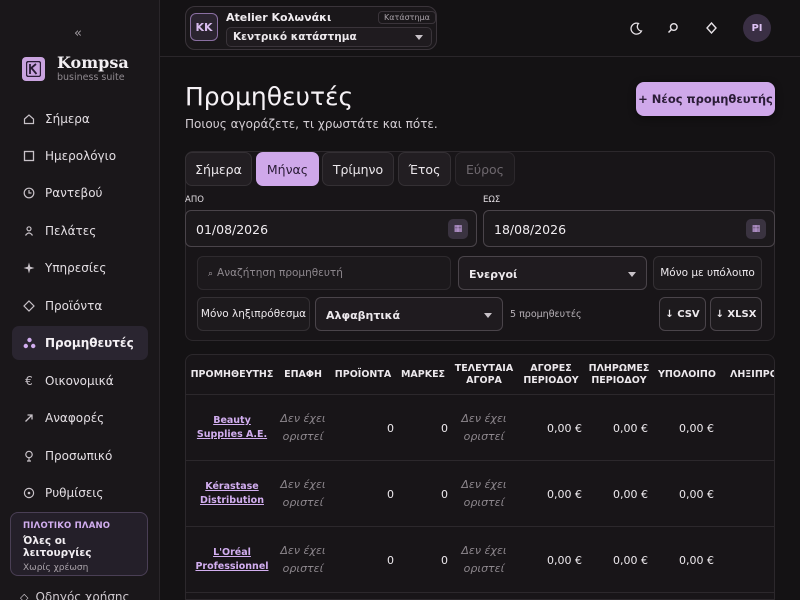 The height and width of the screenshot is (600, 800). What do you see at coordinates (552, 273) in the screenshot?
I see `status-select: Ενεργοί` at bounding box center [552, 273].